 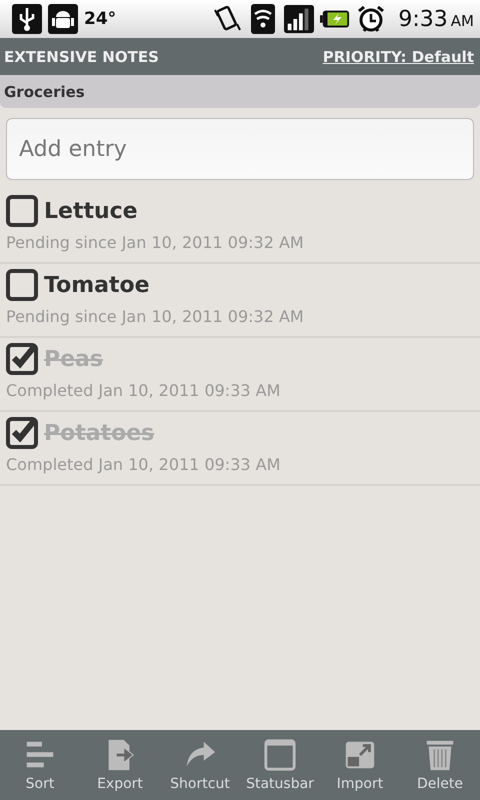 What do you see at coordinates (299, 19) in the screenshot?
I see `signal-icon` at bounding box center [299, 19].